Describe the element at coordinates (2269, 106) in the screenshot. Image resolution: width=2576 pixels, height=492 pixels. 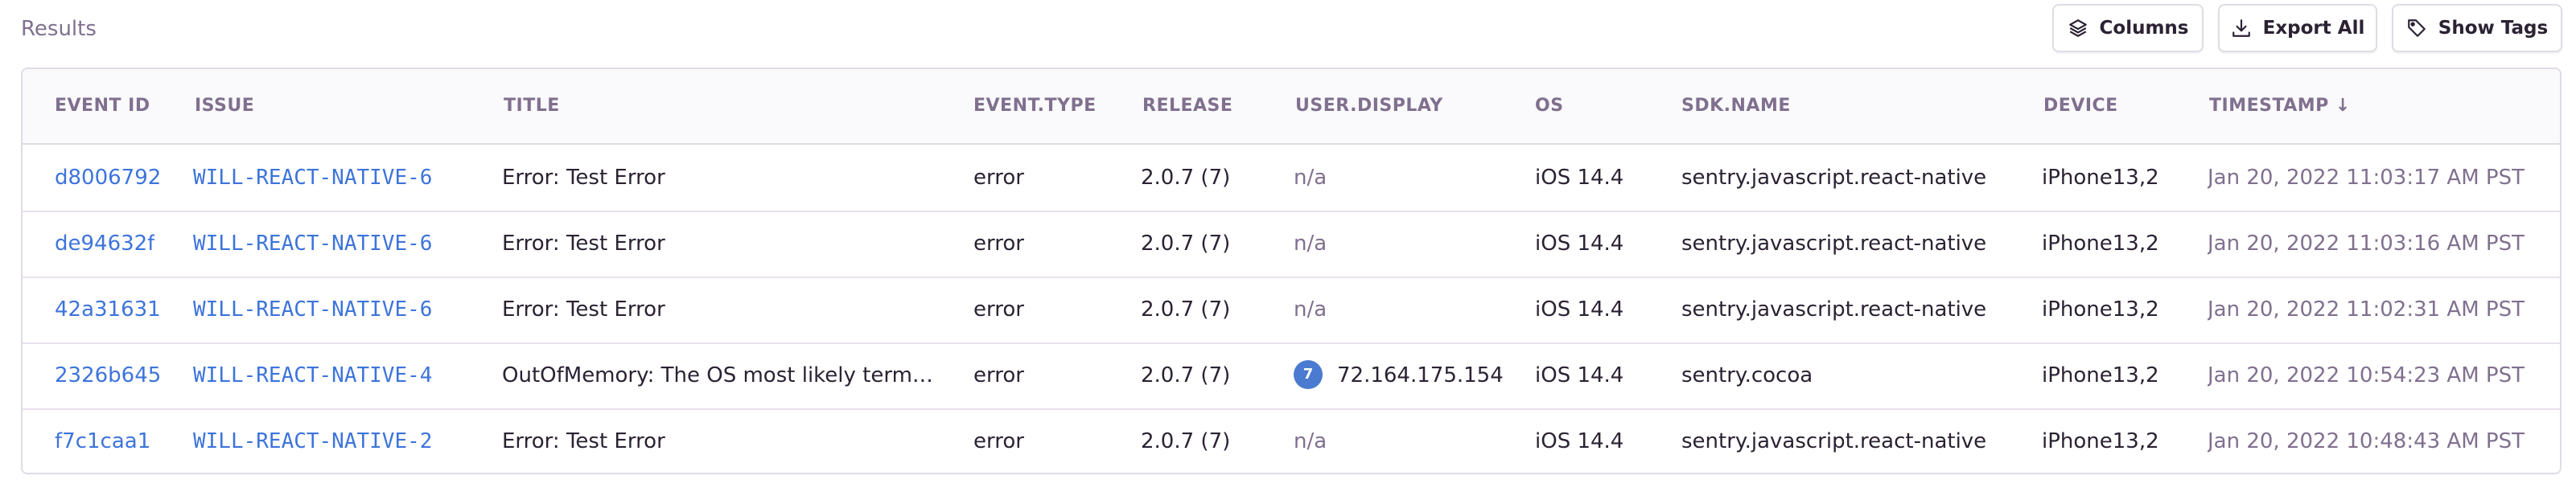
I see `column-header-timestamp-label: TIMESTAMP` at that location.